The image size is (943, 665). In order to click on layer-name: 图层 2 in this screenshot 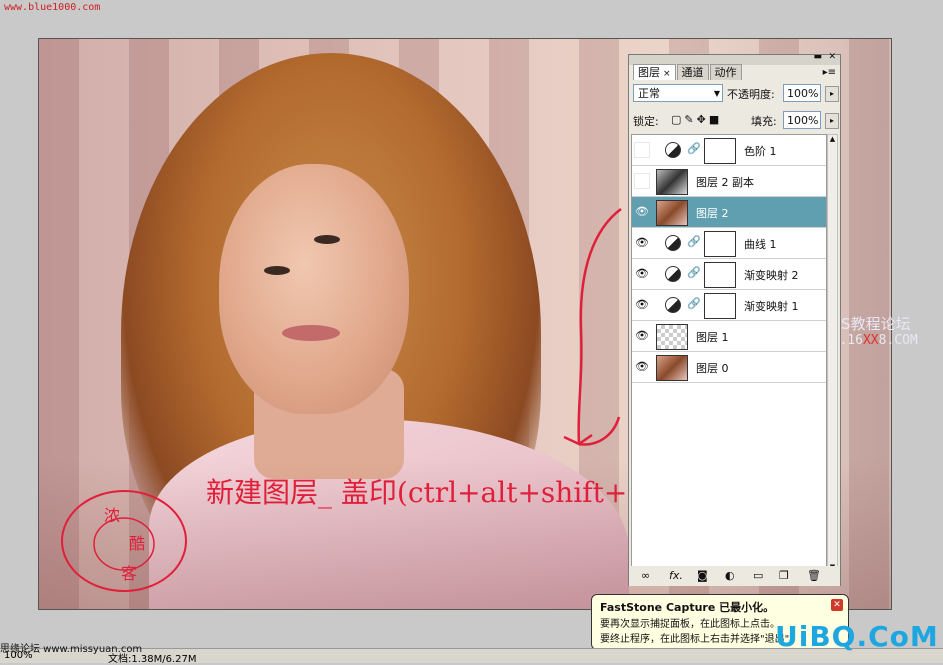, I will do `click(712, 213)`.